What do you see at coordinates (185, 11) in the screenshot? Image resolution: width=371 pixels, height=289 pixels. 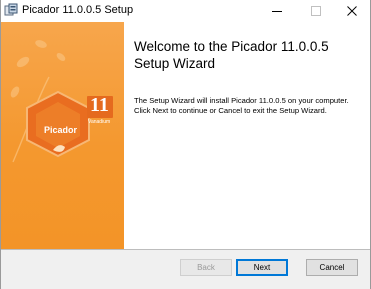 I see `title-bar: Picador 11.0.0.5 Setup` at bounding box center [185, 11].